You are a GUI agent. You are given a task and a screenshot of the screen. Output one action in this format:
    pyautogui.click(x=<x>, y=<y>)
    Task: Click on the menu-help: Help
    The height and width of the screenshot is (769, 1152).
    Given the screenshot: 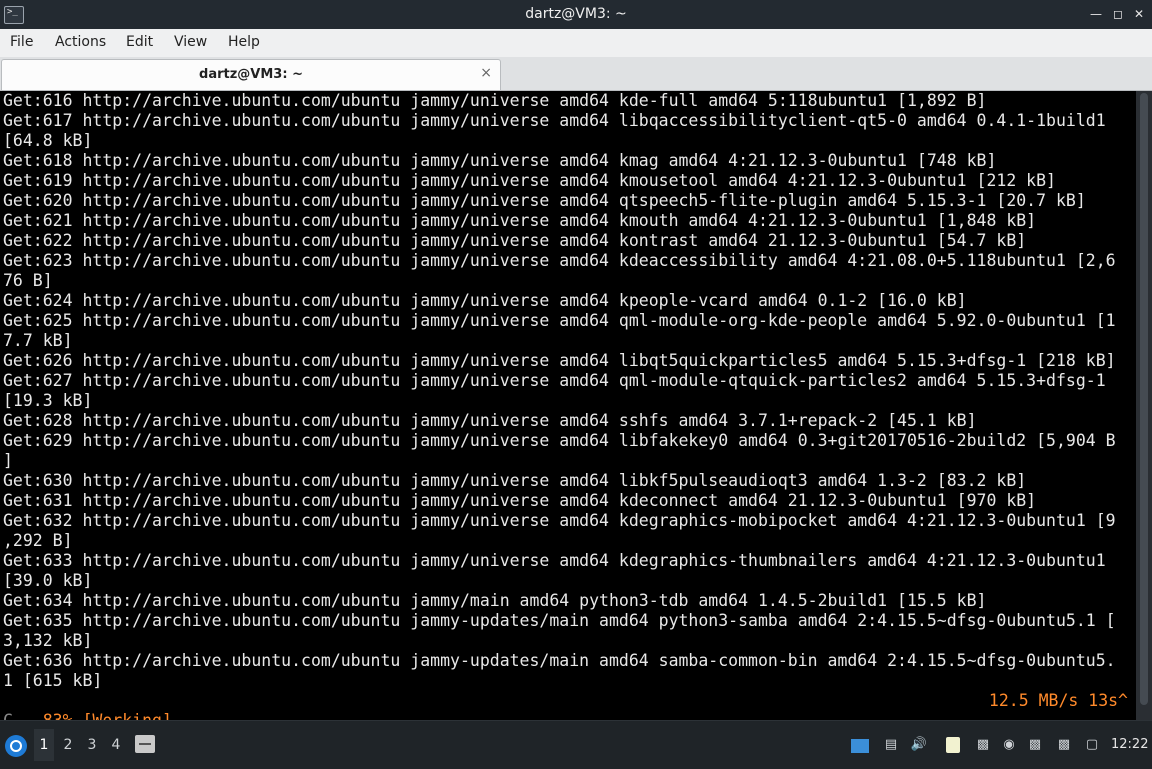 What is the action you would take?
    pyautogui.click(x=244, y=42)
    